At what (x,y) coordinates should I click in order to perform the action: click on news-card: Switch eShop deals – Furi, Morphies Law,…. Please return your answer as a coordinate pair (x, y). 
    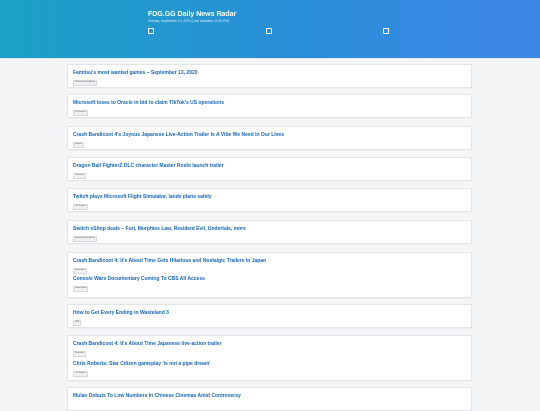
    Looking at the image, I should click on (269, 232).